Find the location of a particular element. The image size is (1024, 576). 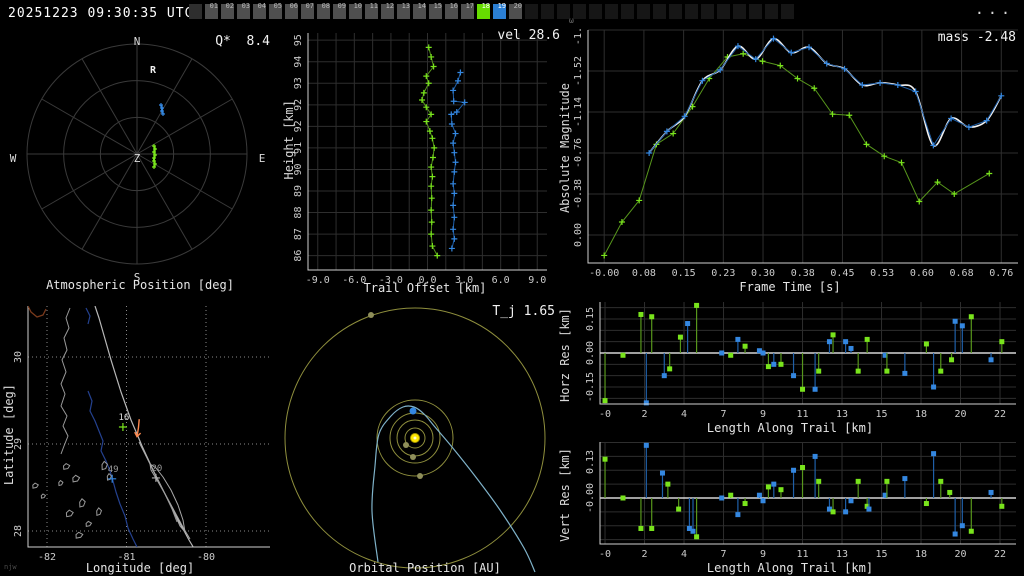

frame-cell: 17 is located at coordinates (467, 10).